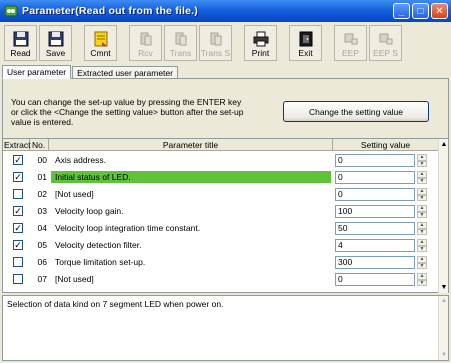  Describe the element at coordinates (145, 43) in the screenshot. I see `receive-button: Rcv` at that location.